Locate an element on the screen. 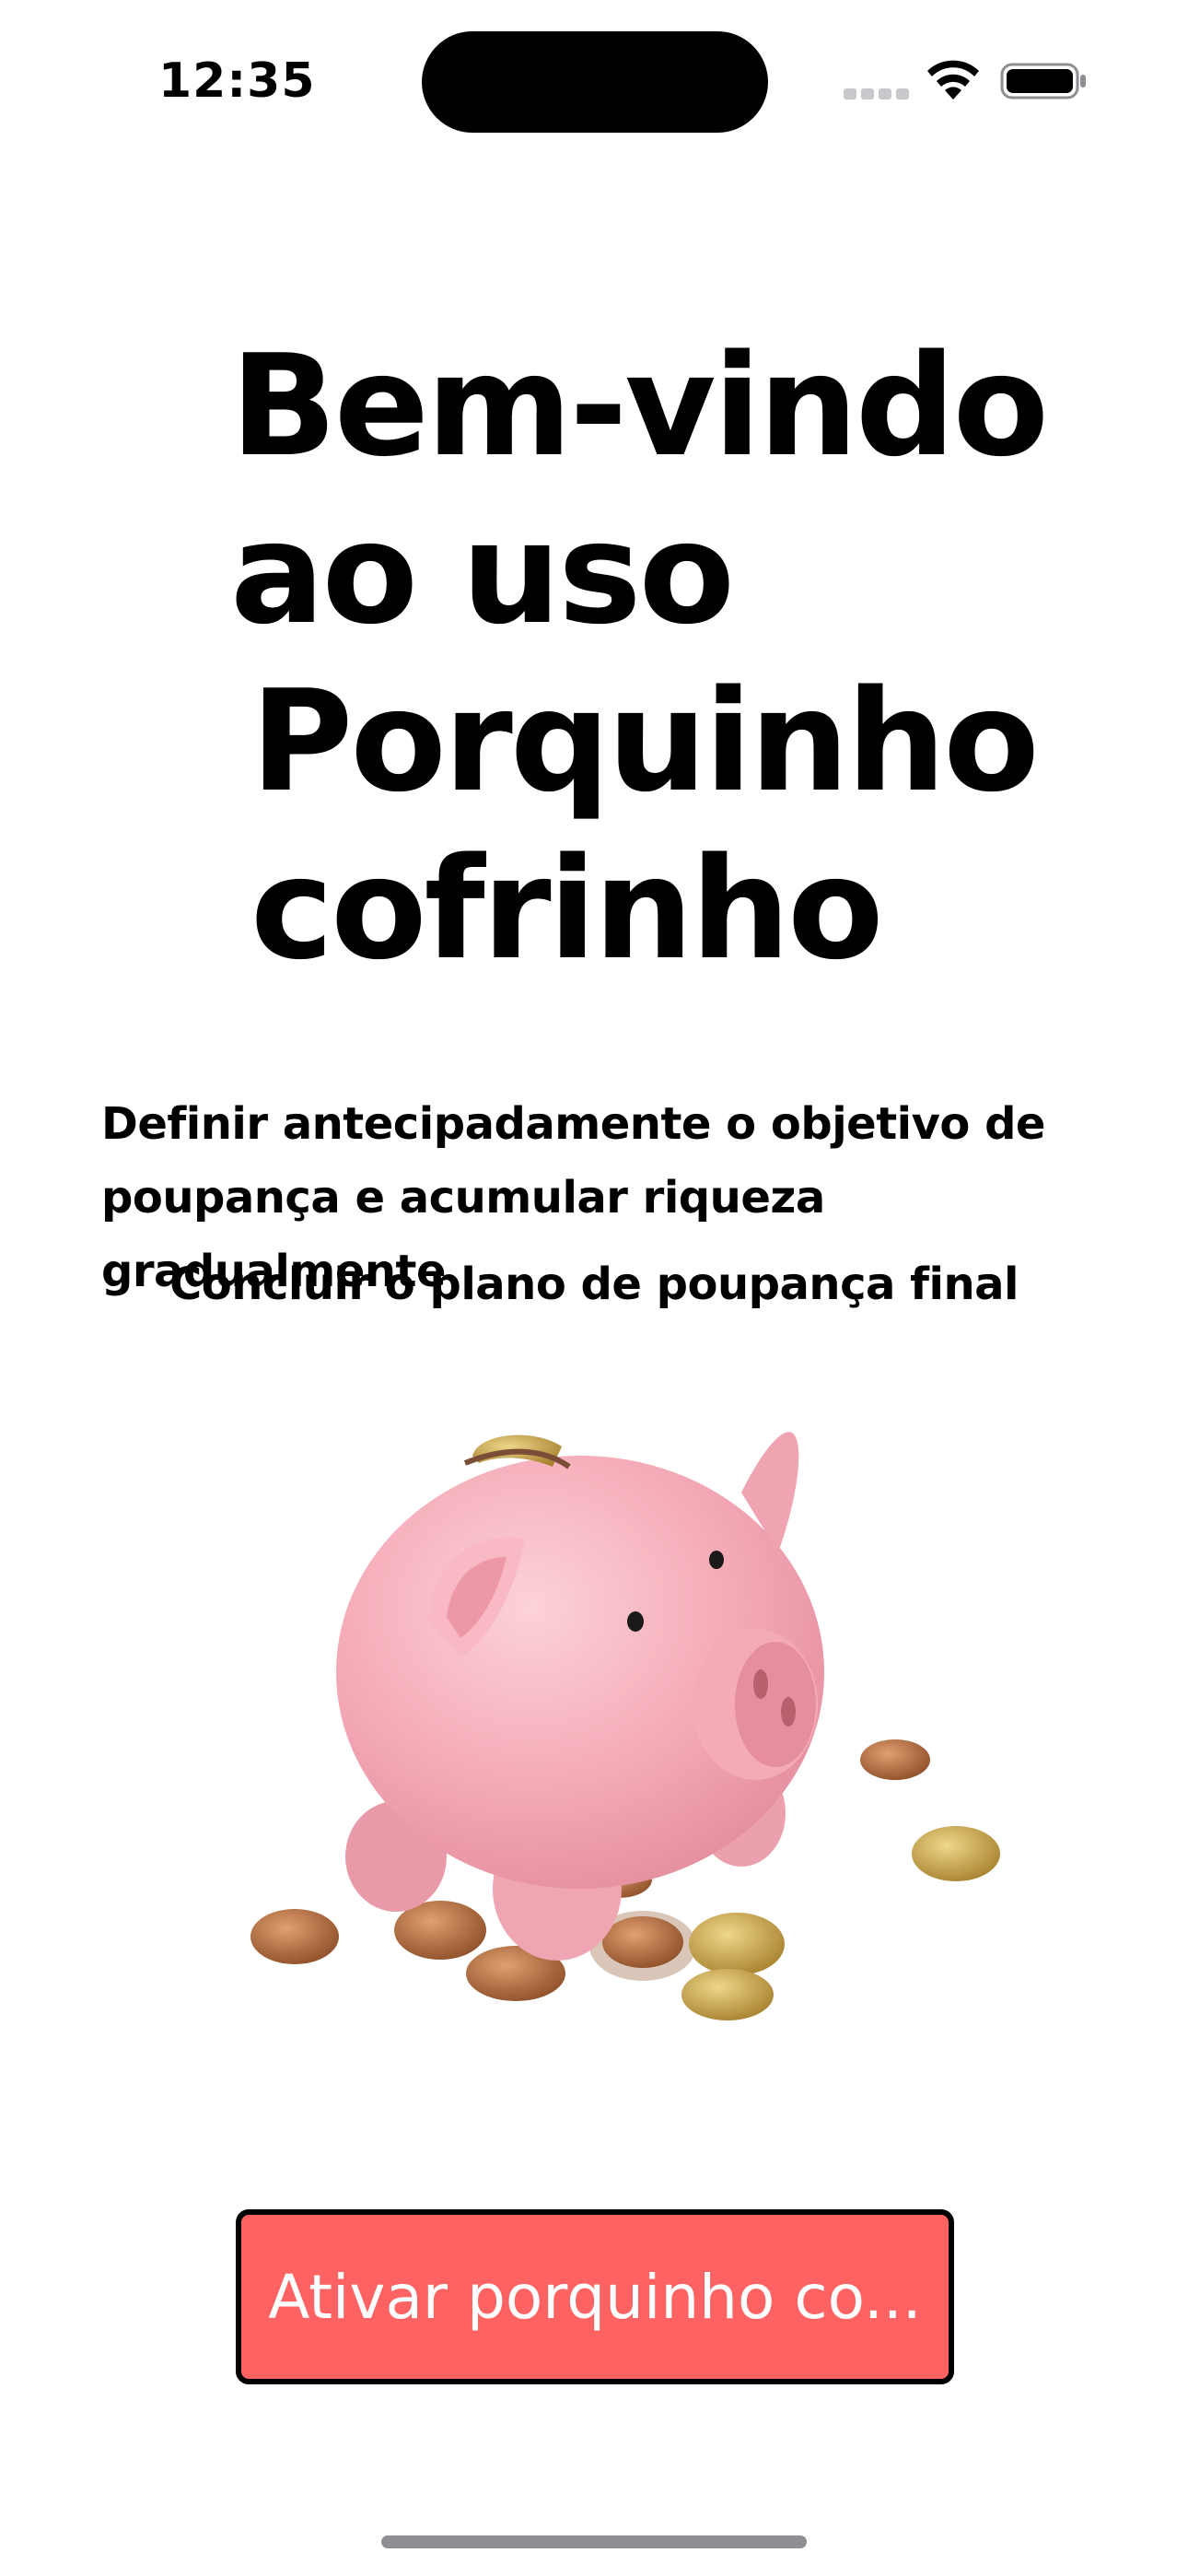 This screenshot has width=1188, height=2576. dynamic-island is located at coordinates (595, 82).